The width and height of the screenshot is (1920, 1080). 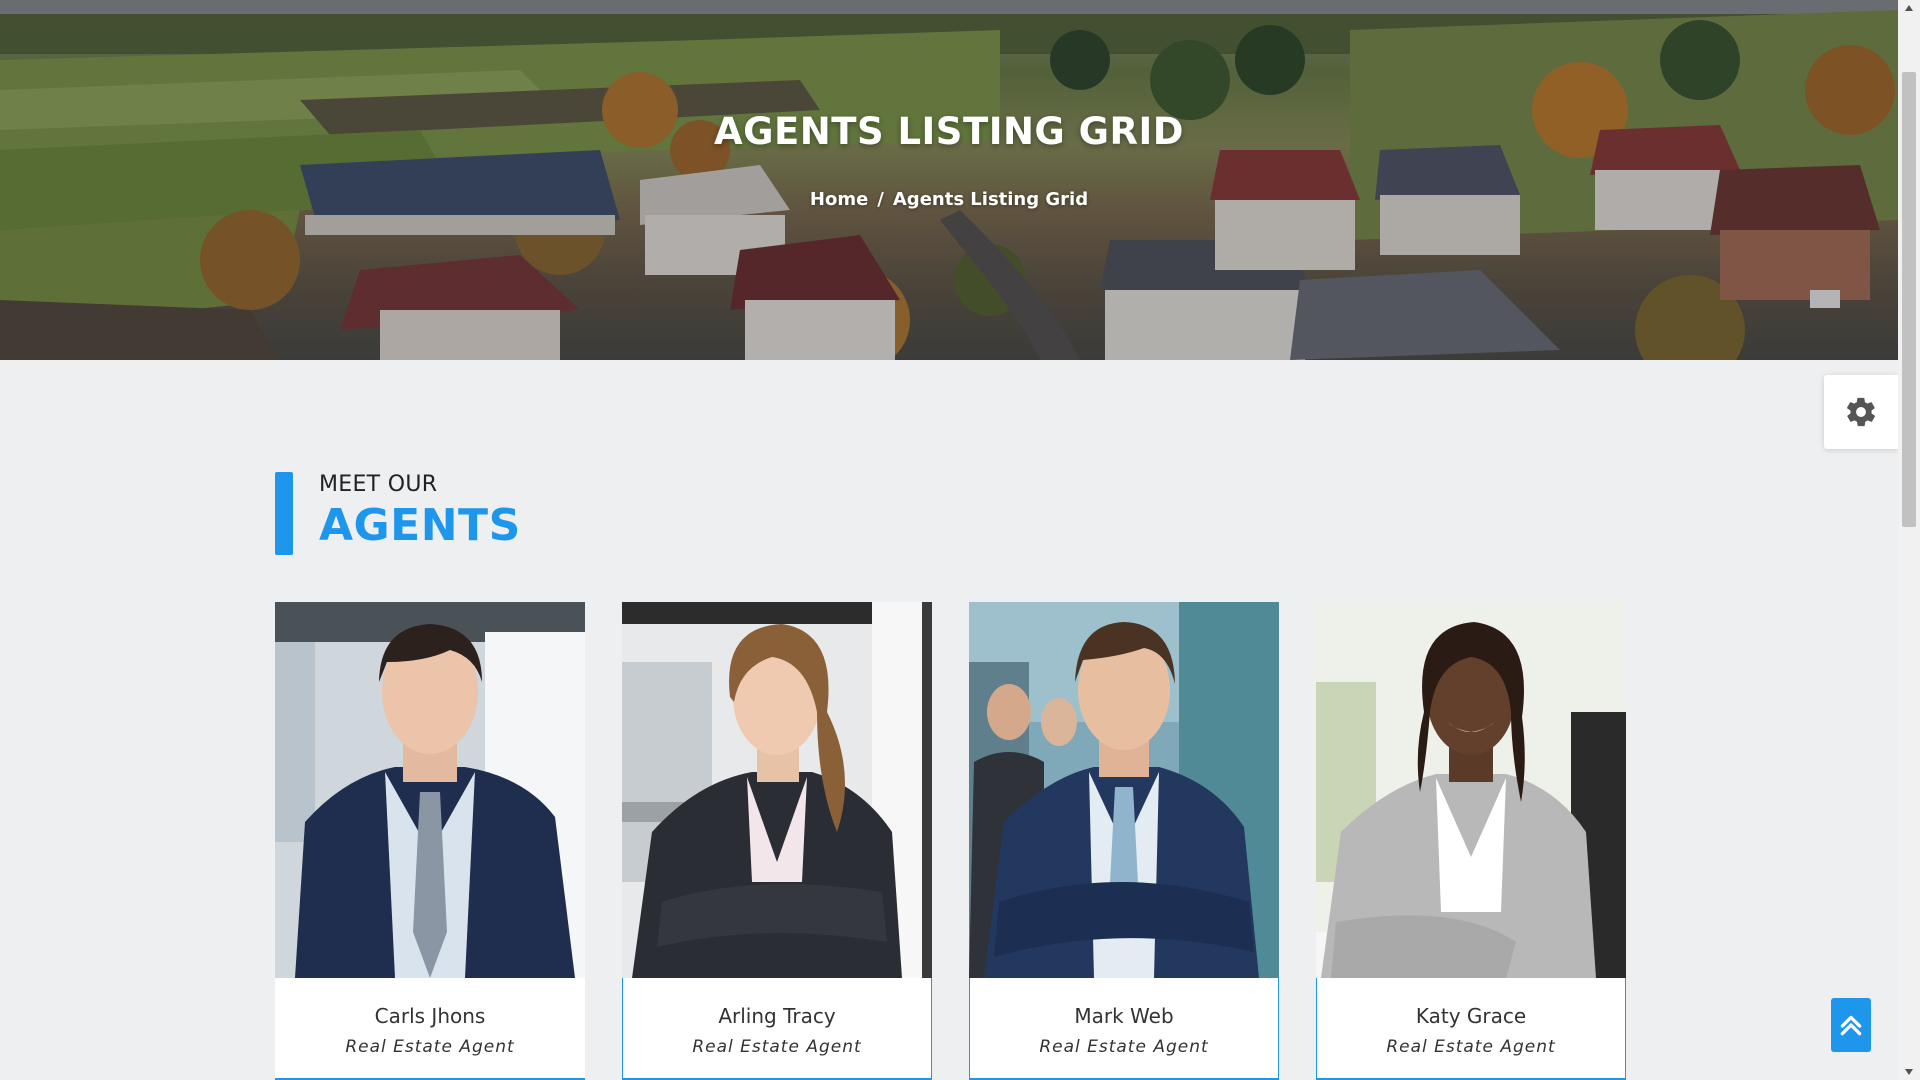 I want to click on agent-name: Arling Tracy, so click(x=777, y=1016).